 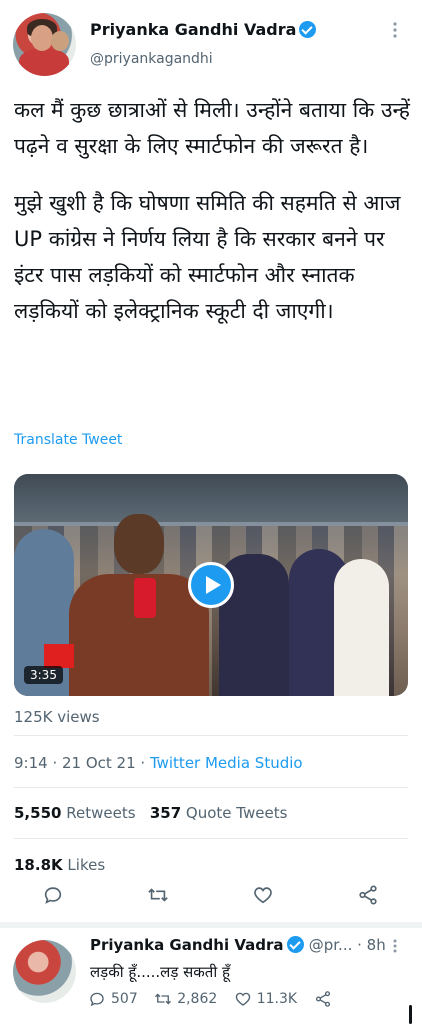 What do you see at coordinates (42, 38) in the screenshot?
I see `avatar-face` at bounding box center [42, 38].